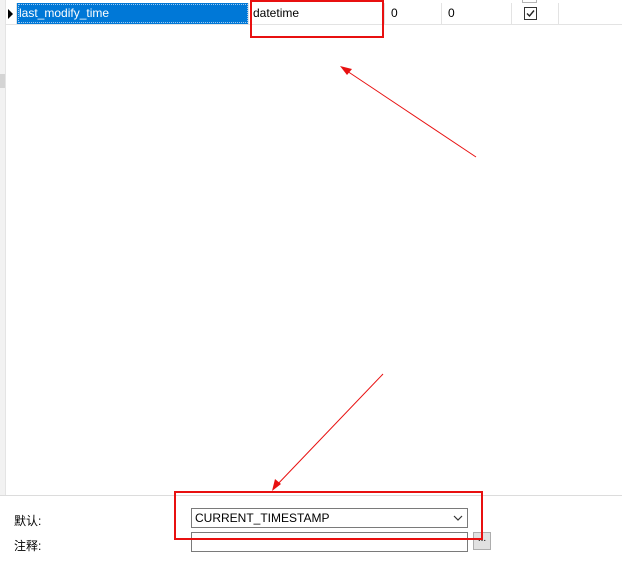 The height and width of the screenshot is (580, 622). What do you see at coordinates (28, 521) in the screenshot?
I see `default-label: 默认:` at bounding box center [28, 521].